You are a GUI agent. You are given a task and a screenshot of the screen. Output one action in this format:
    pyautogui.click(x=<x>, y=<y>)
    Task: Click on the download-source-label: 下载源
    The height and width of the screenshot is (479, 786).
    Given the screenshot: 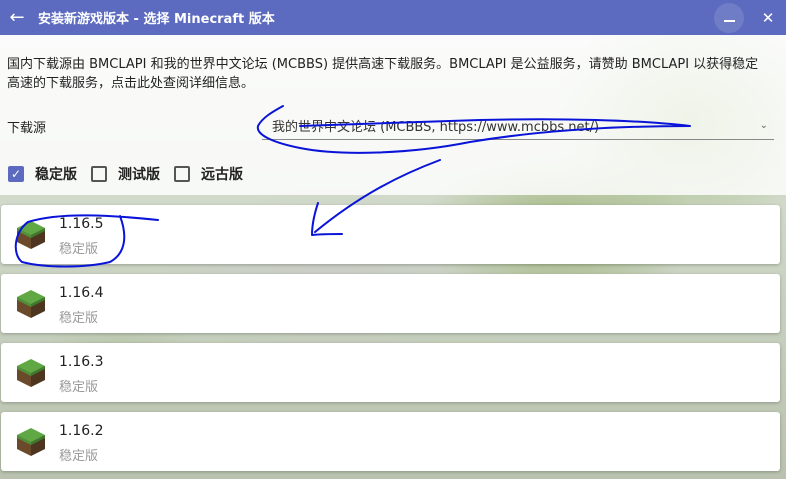 What is the action you would take?
    pyautogui.click(x=27, y=128)
    